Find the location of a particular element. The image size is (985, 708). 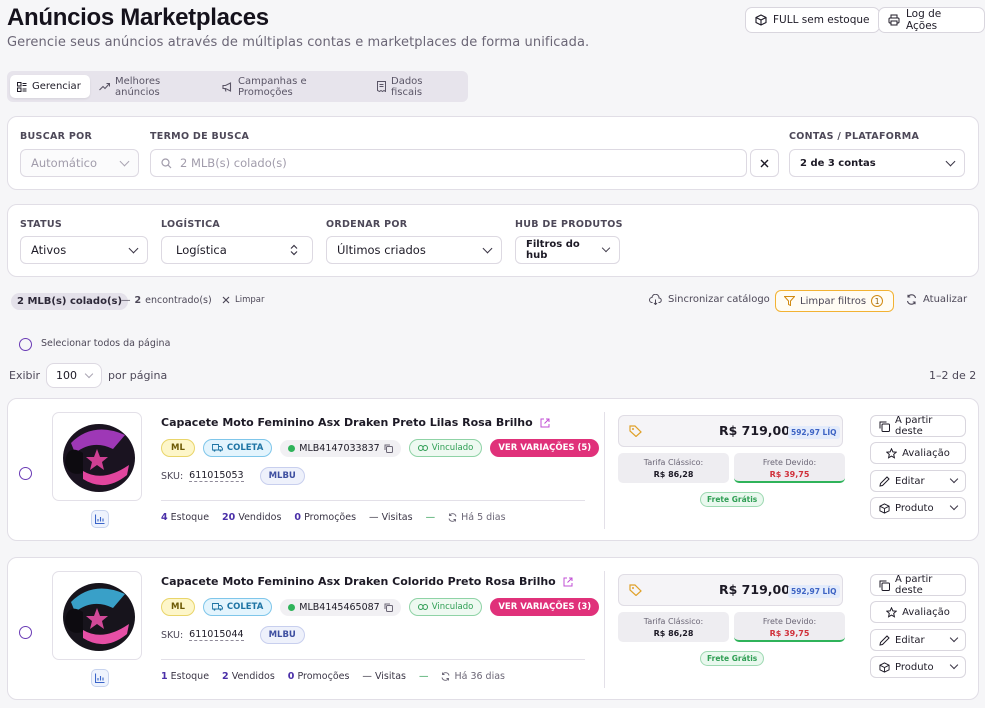

status-dot is located at coordinates (292, 607).